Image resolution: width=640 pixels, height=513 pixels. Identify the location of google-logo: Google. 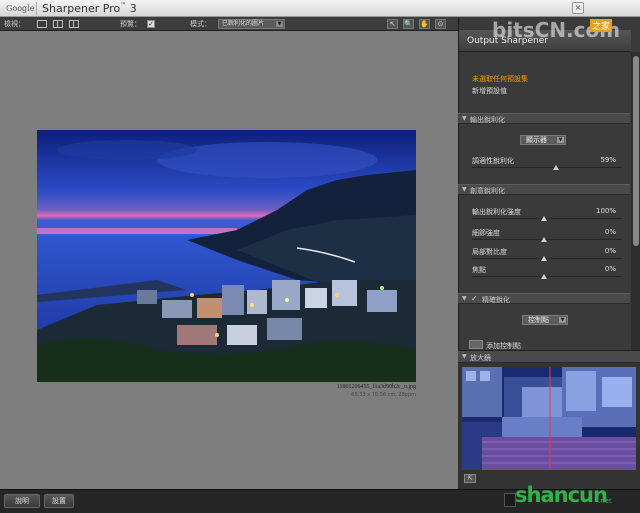
(20, 8).